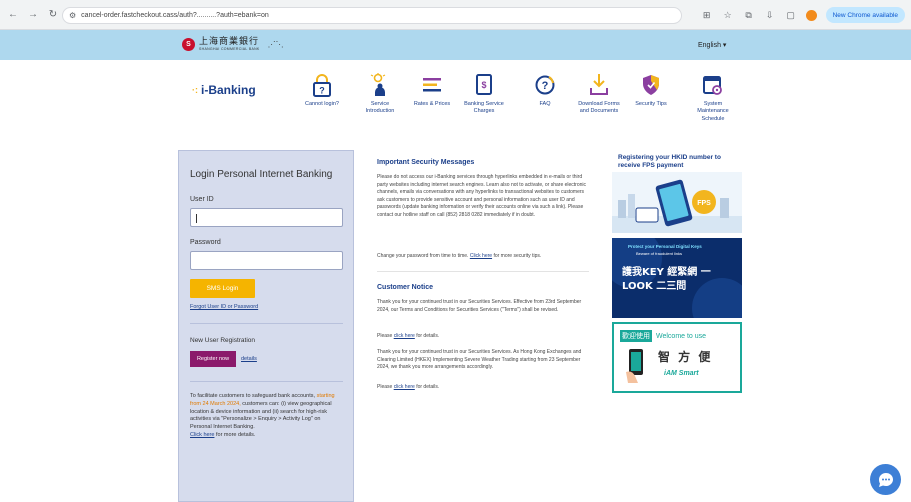 This screenshot has height=502, width=911. Describe the element at coordinates (811, 15) in the screenshot. I see `profile-avatar` at that location.